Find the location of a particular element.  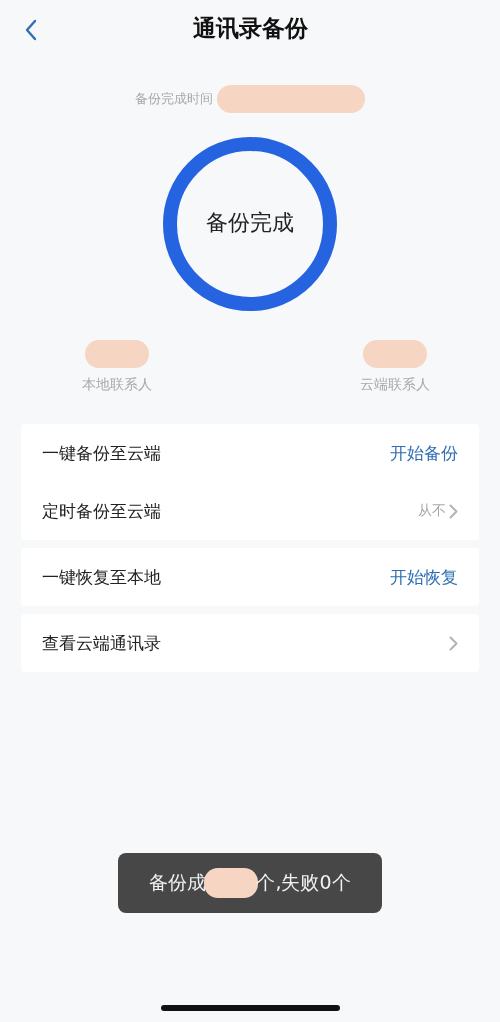

backup-time-label: 备份完成时间 is located at coordinates (174, 99).